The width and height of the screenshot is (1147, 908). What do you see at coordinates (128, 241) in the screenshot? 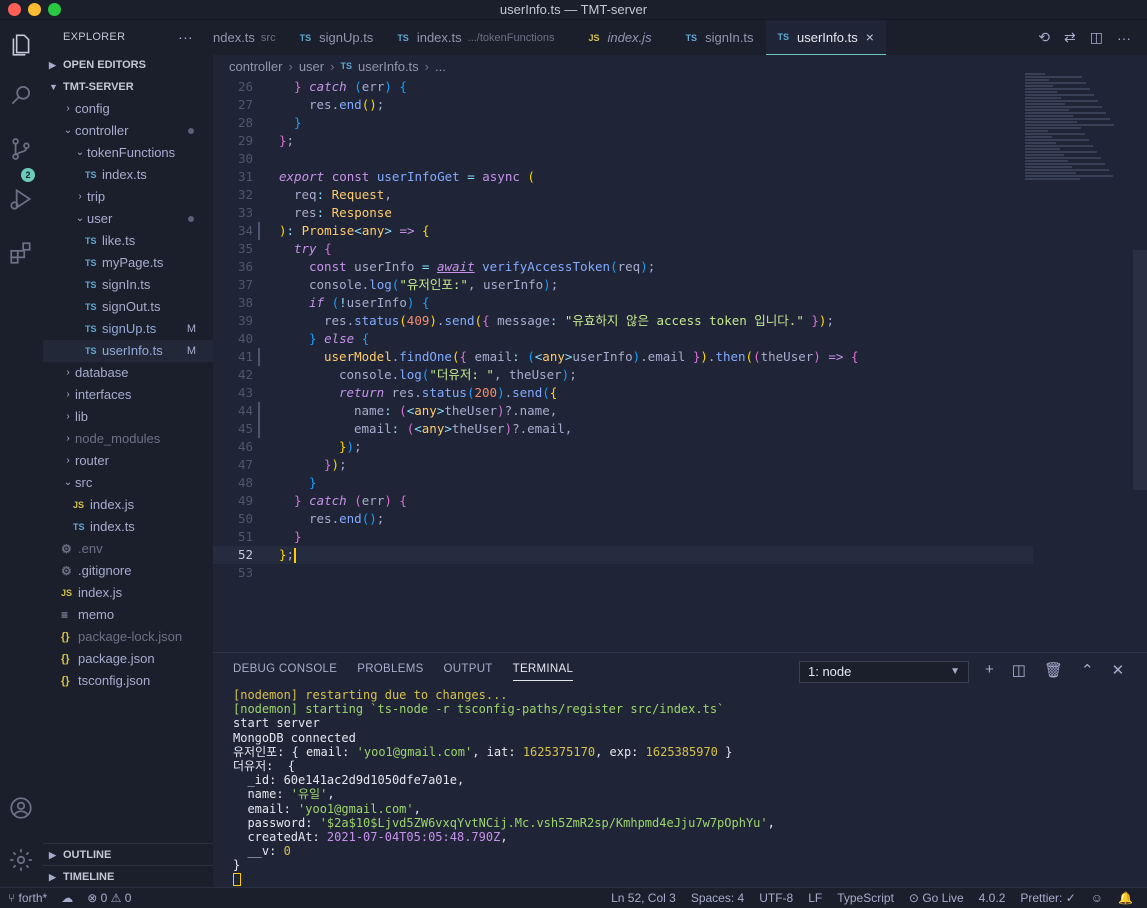
I see `tree-item: TS like.ts` at bounding box center [128, 241].